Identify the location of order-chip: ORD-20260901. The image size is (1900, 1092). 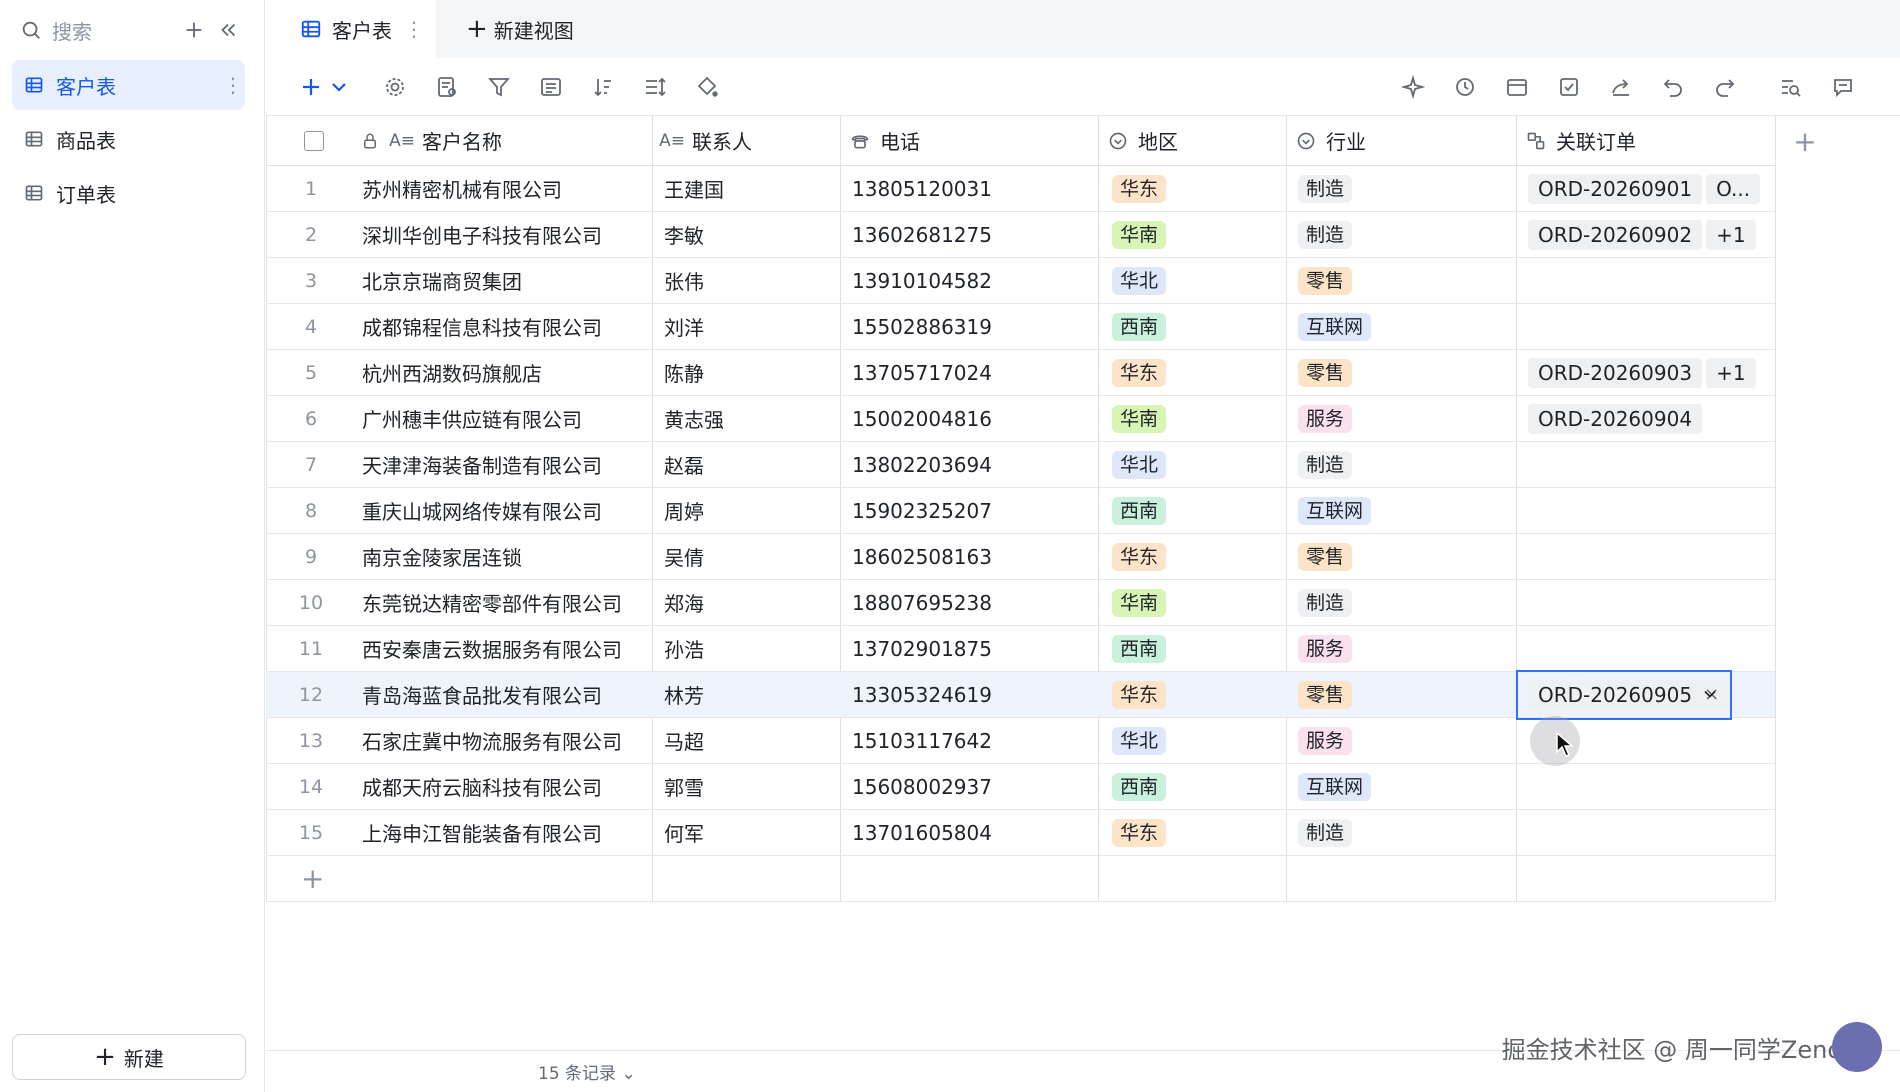
(1615, 188).